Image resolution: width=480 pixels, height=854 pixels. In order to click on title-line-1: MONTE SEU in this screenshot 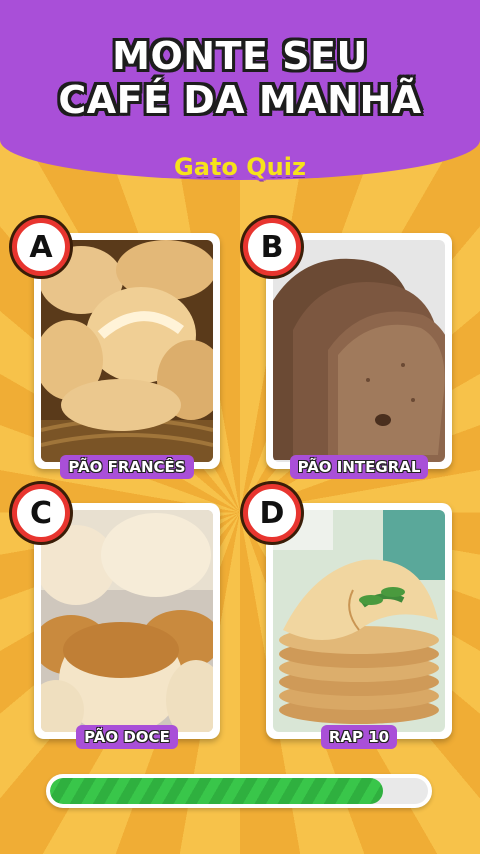, I will do `click(240, 56)`.